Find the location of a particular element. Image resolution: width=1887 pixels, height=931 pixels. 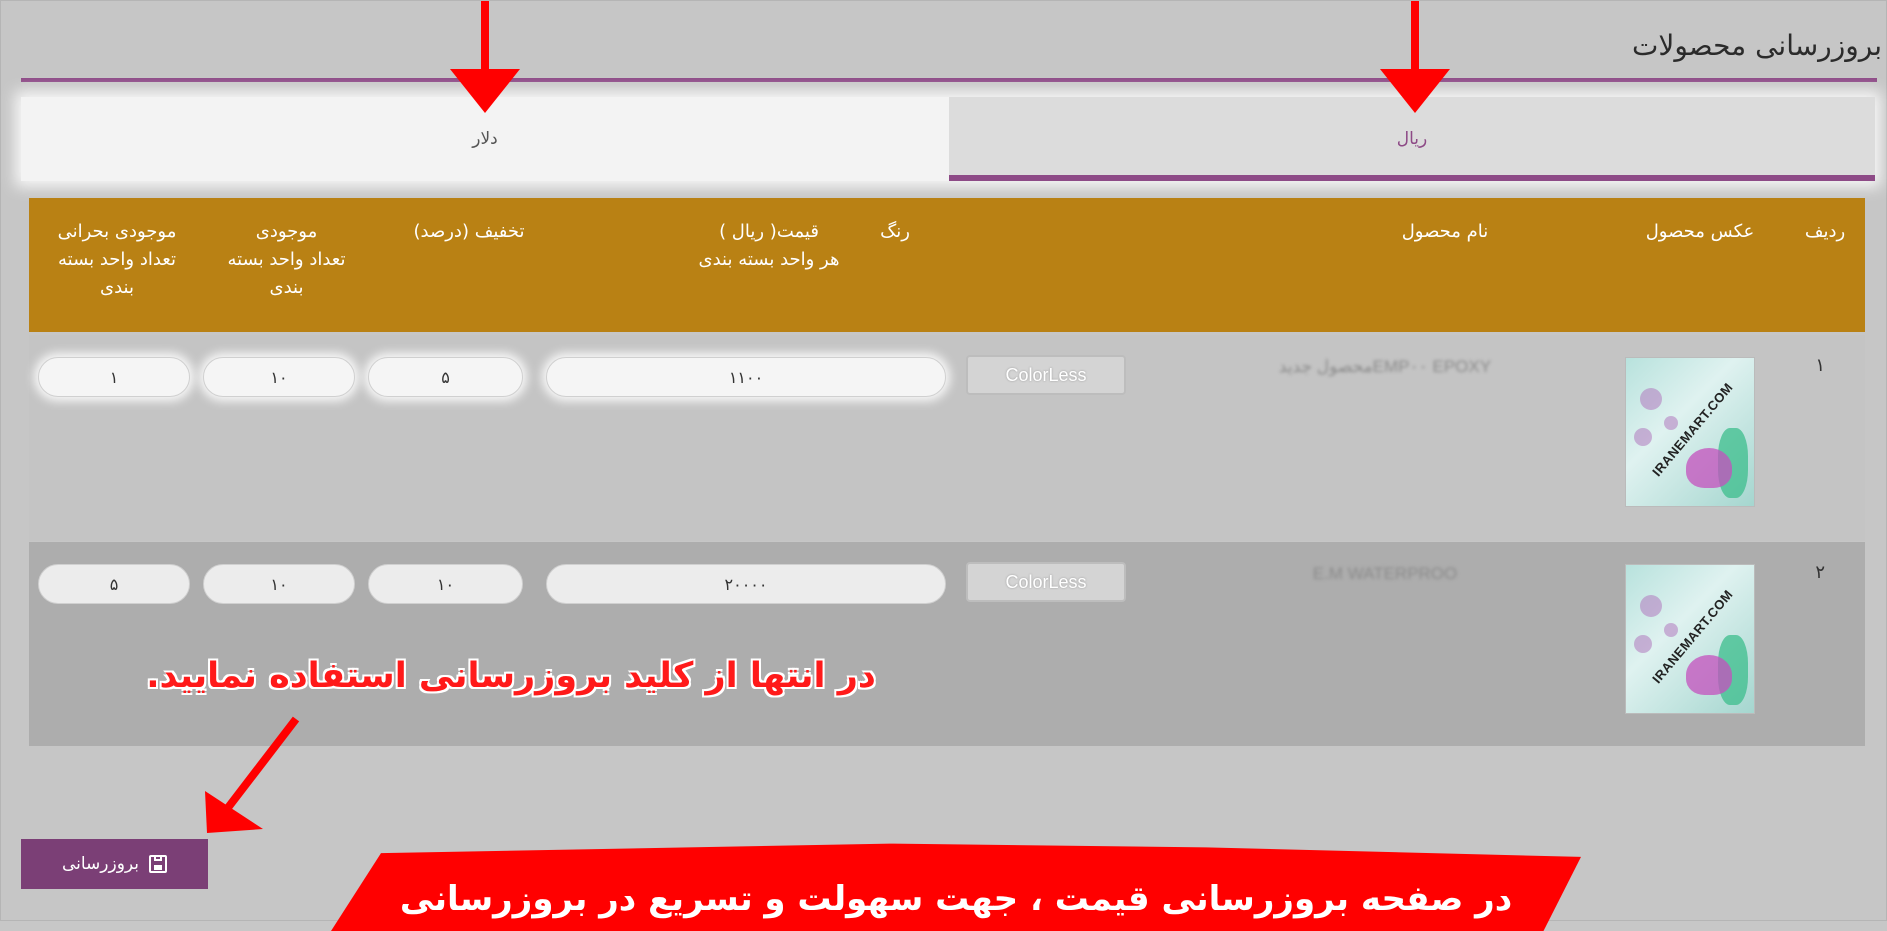

header-stock: موجودی تعداد واحد بسته بندی is located at coordinates (286, 259).